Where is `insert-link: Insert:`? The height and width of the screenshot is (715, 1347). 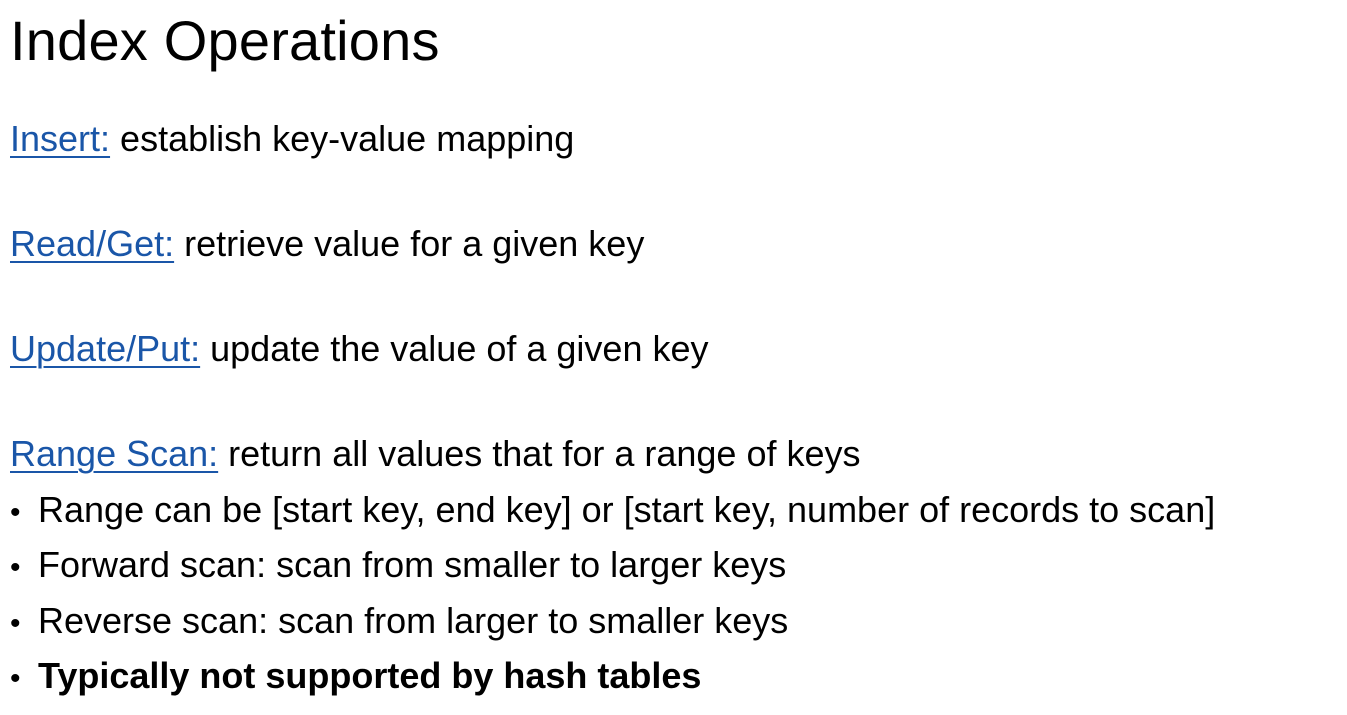
insert-link: Insert: is located at coordinates (60, 138).